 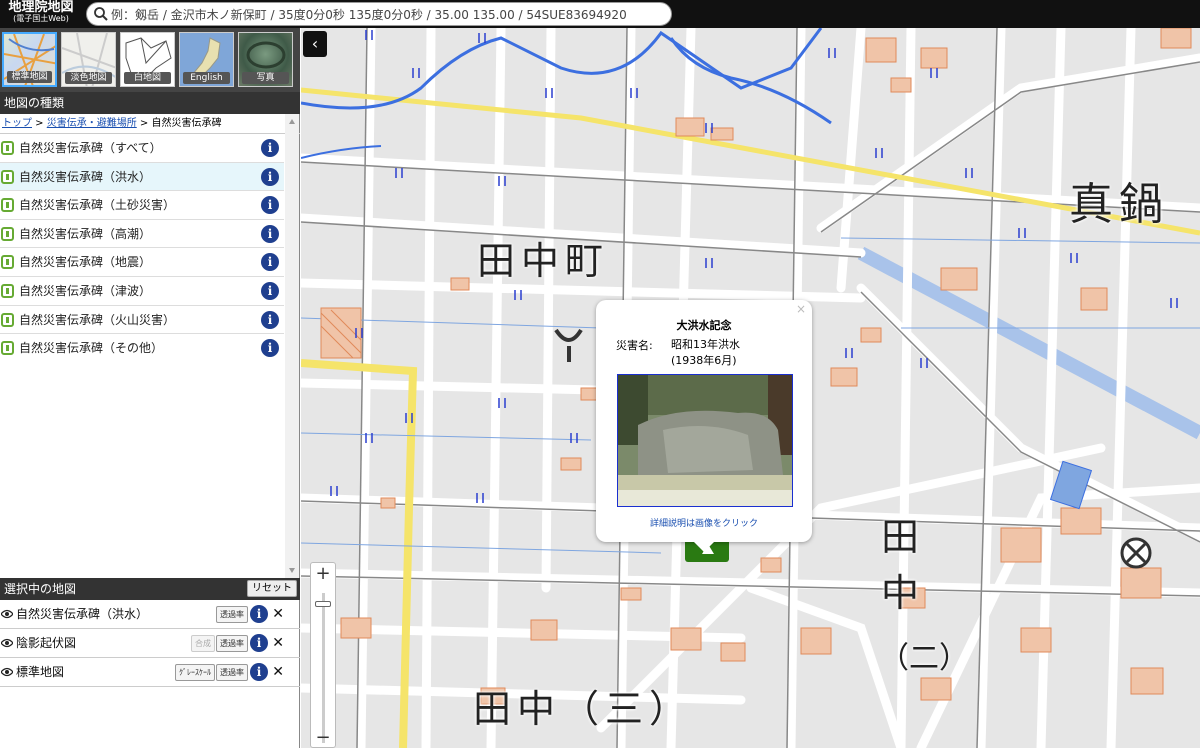 I want to click on disaster-name-label: 災害名:, so click(x=634, y=345).